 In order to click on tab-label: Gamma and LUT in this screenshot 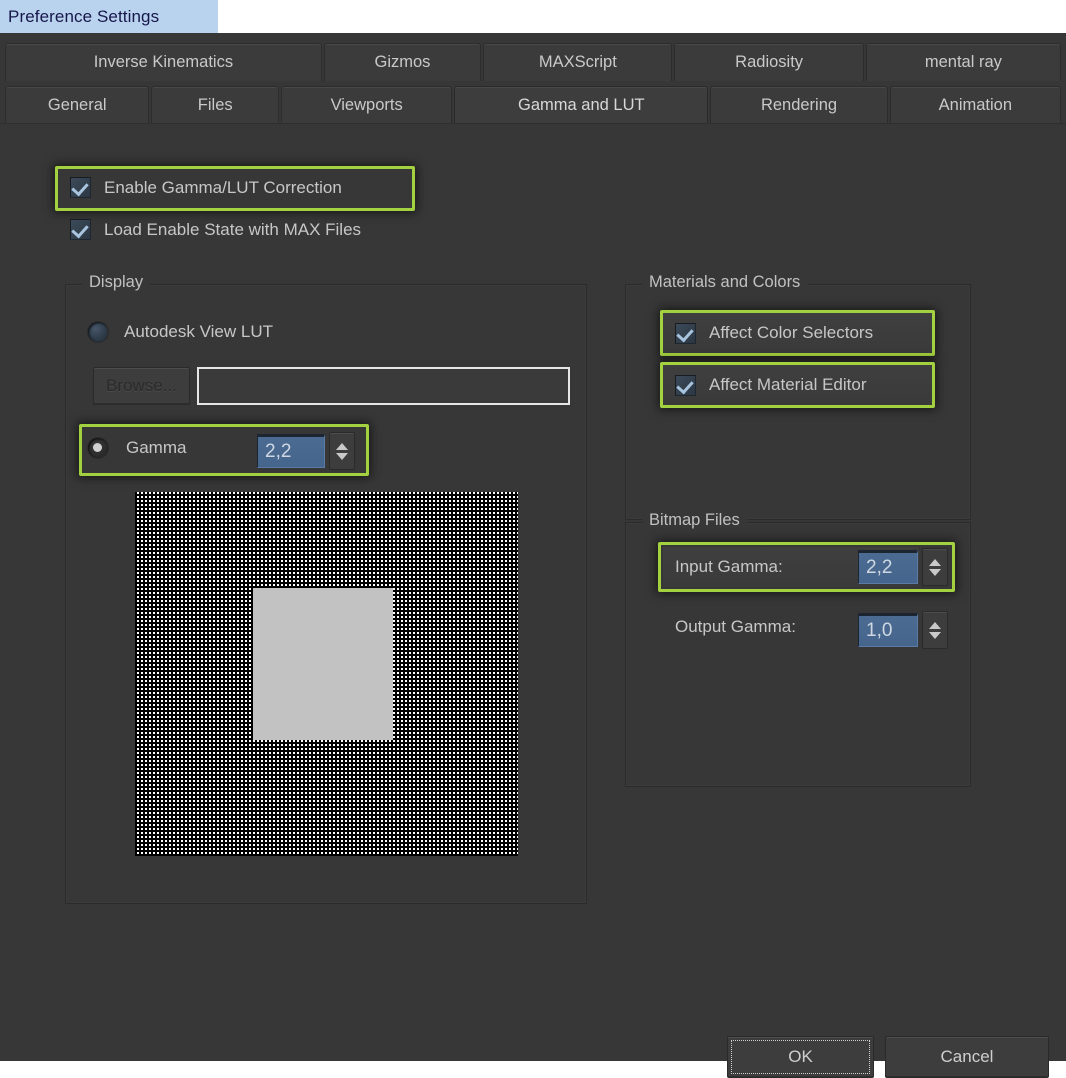, I will do `click(581, 105)`.